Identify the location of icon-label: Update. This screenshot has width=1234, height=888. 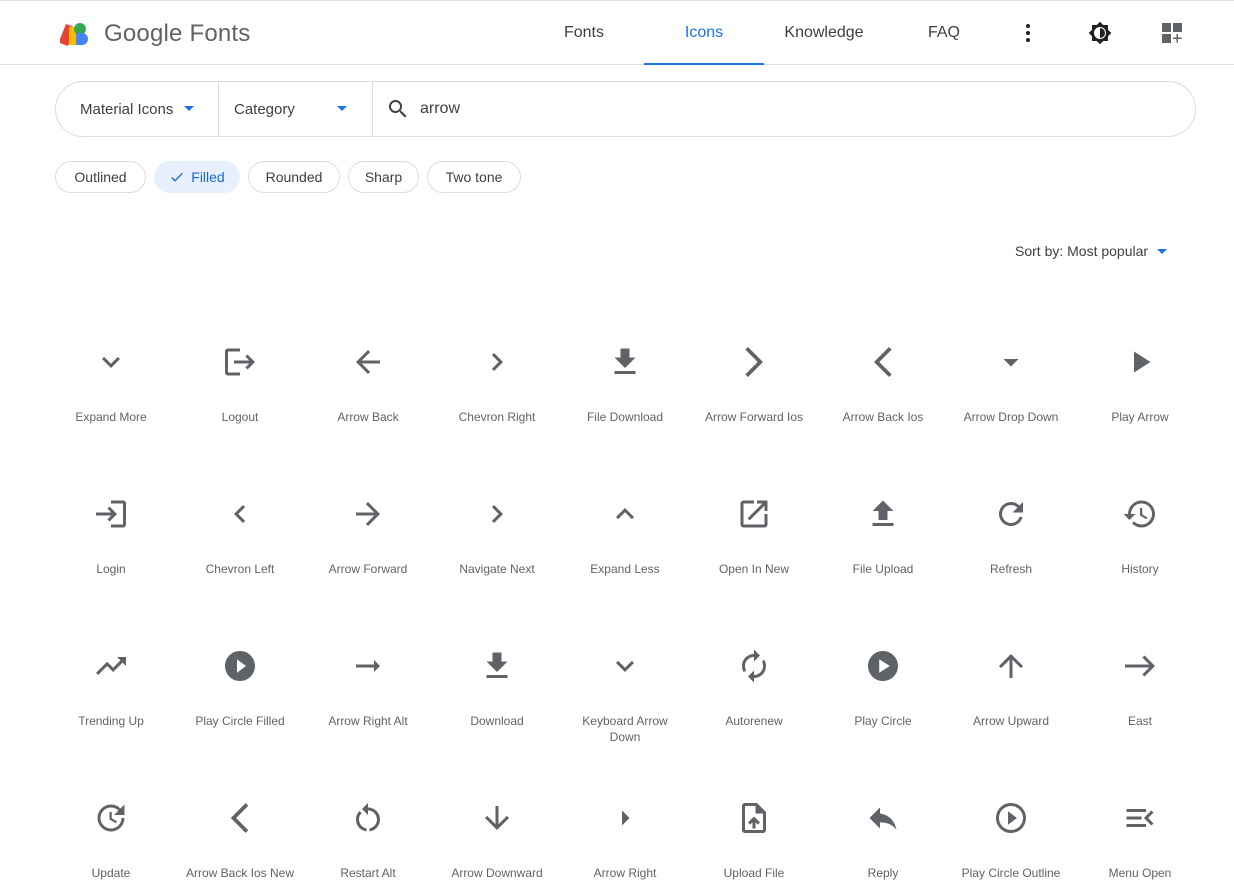
(111, 873).